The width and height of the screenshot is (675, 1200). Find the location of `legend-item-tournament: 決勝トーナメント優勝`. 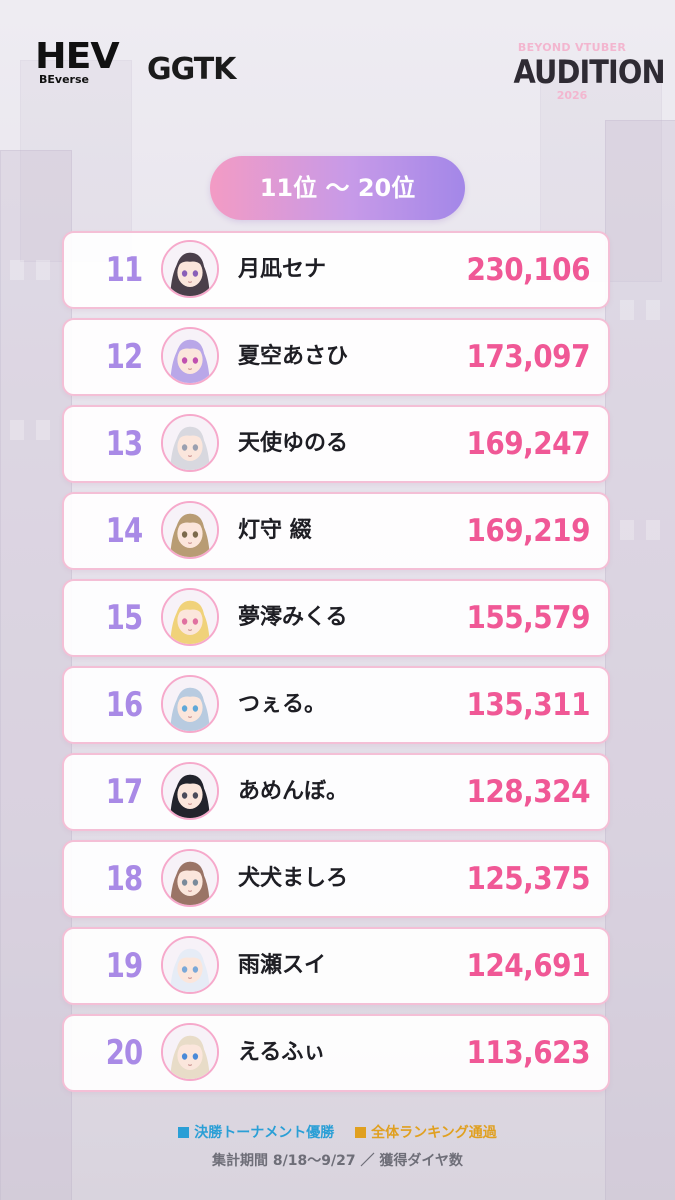

legend-item-tournament: 決勝トーナメント優勝 is located at coordinates (256, 1132).